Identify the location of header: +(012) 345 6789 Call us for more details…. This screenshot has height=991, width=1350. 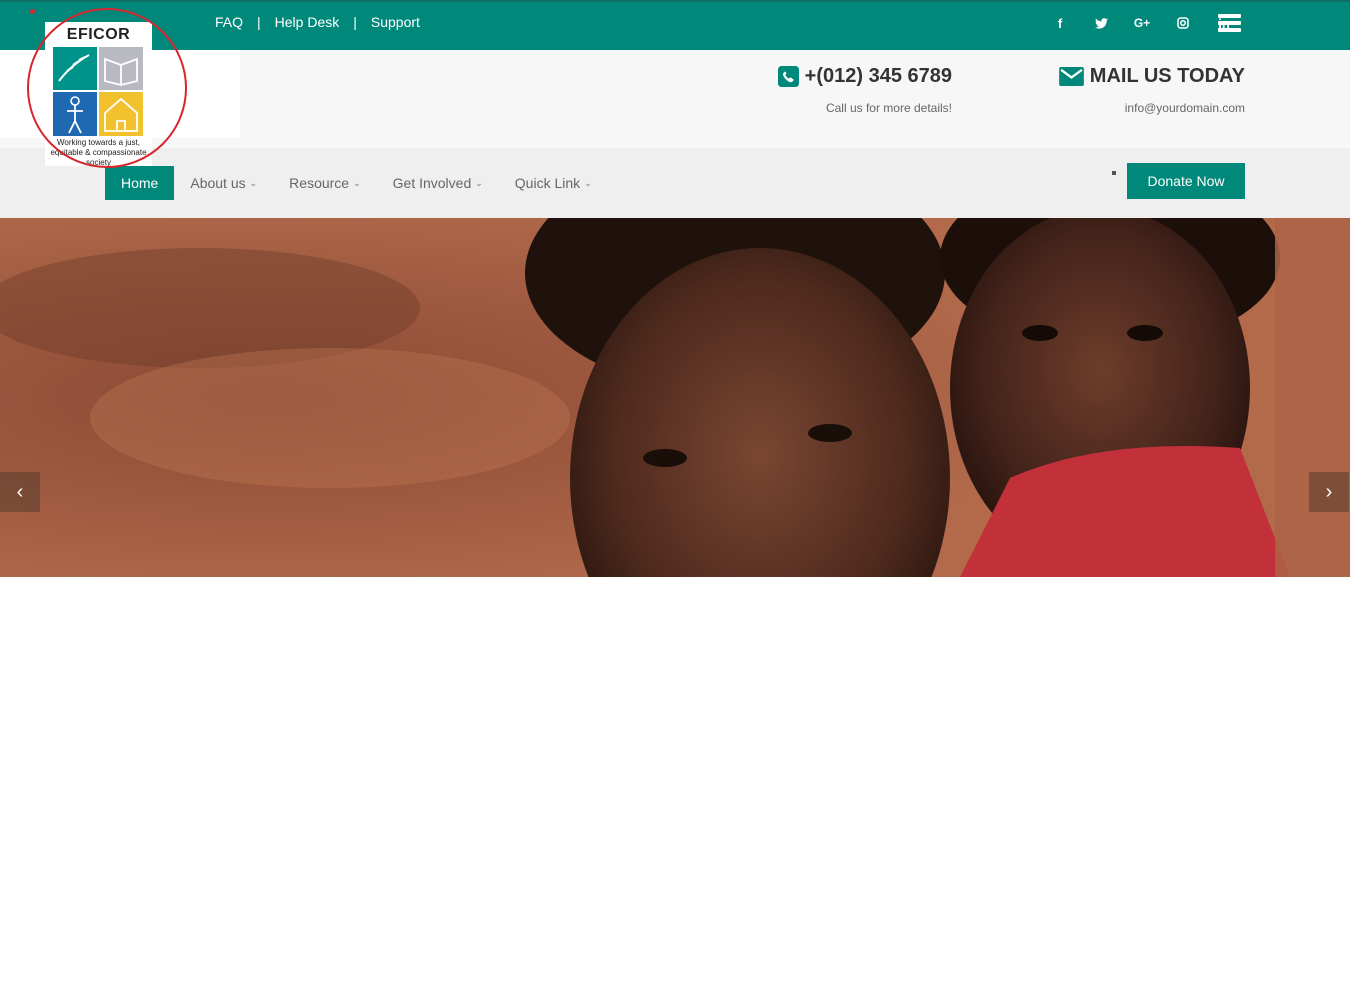
(675, 99).